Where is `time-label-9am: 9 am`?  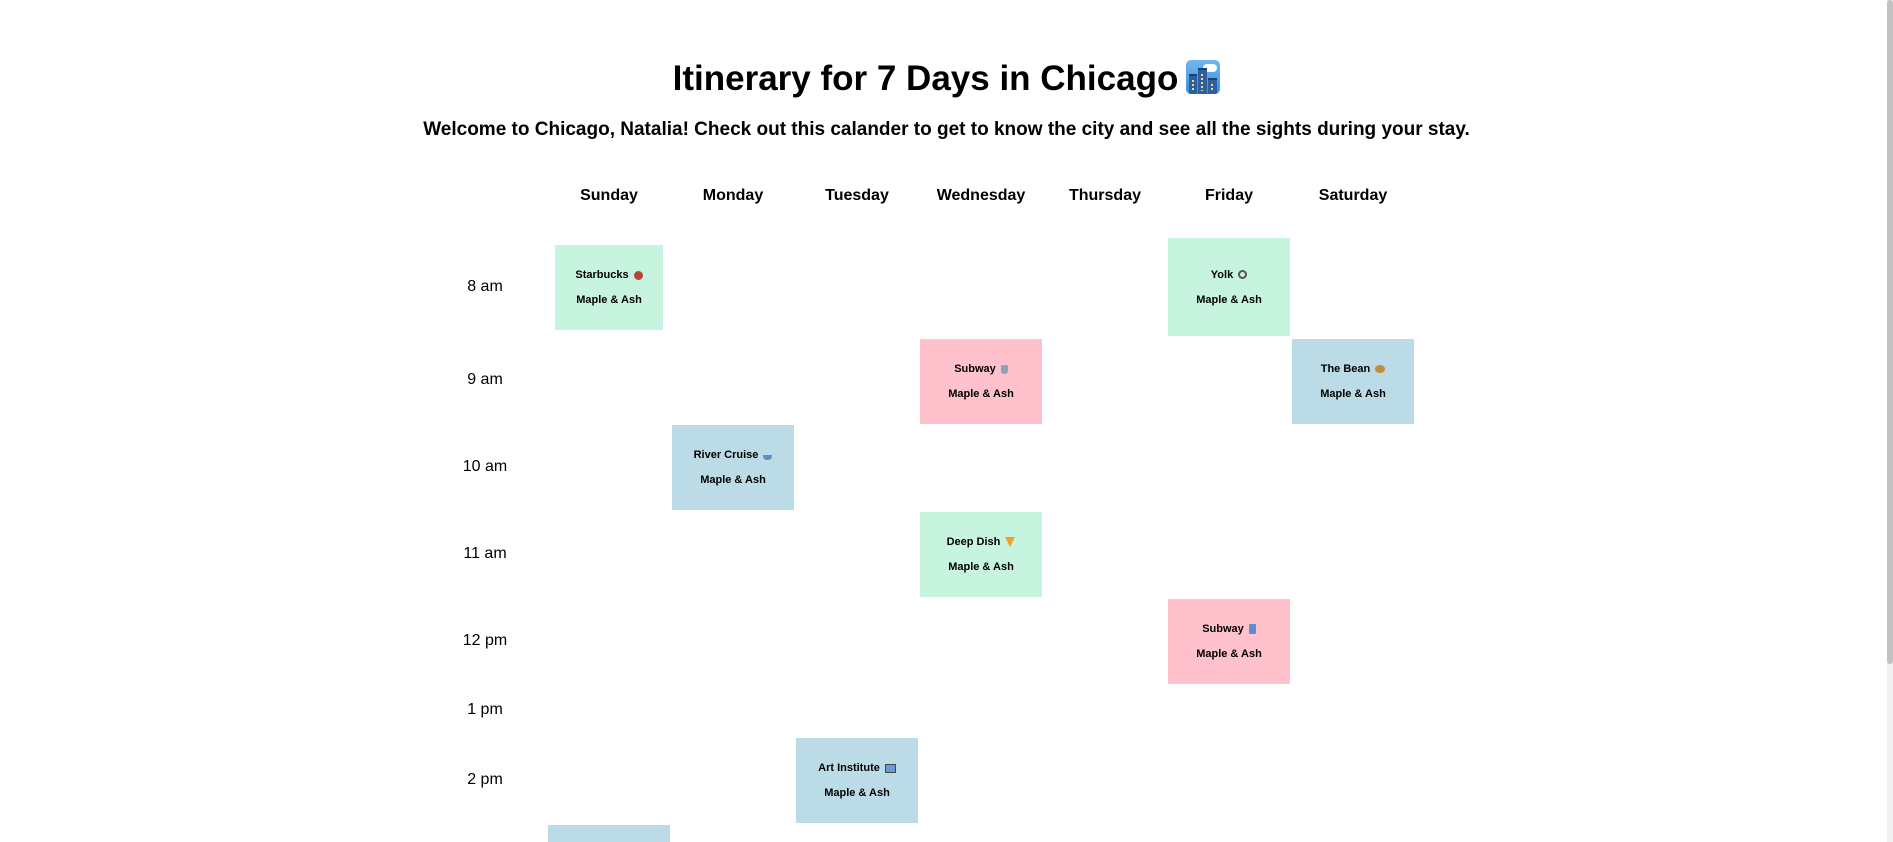 time-label-9am: 9 am is located at coordinates (485, 379).